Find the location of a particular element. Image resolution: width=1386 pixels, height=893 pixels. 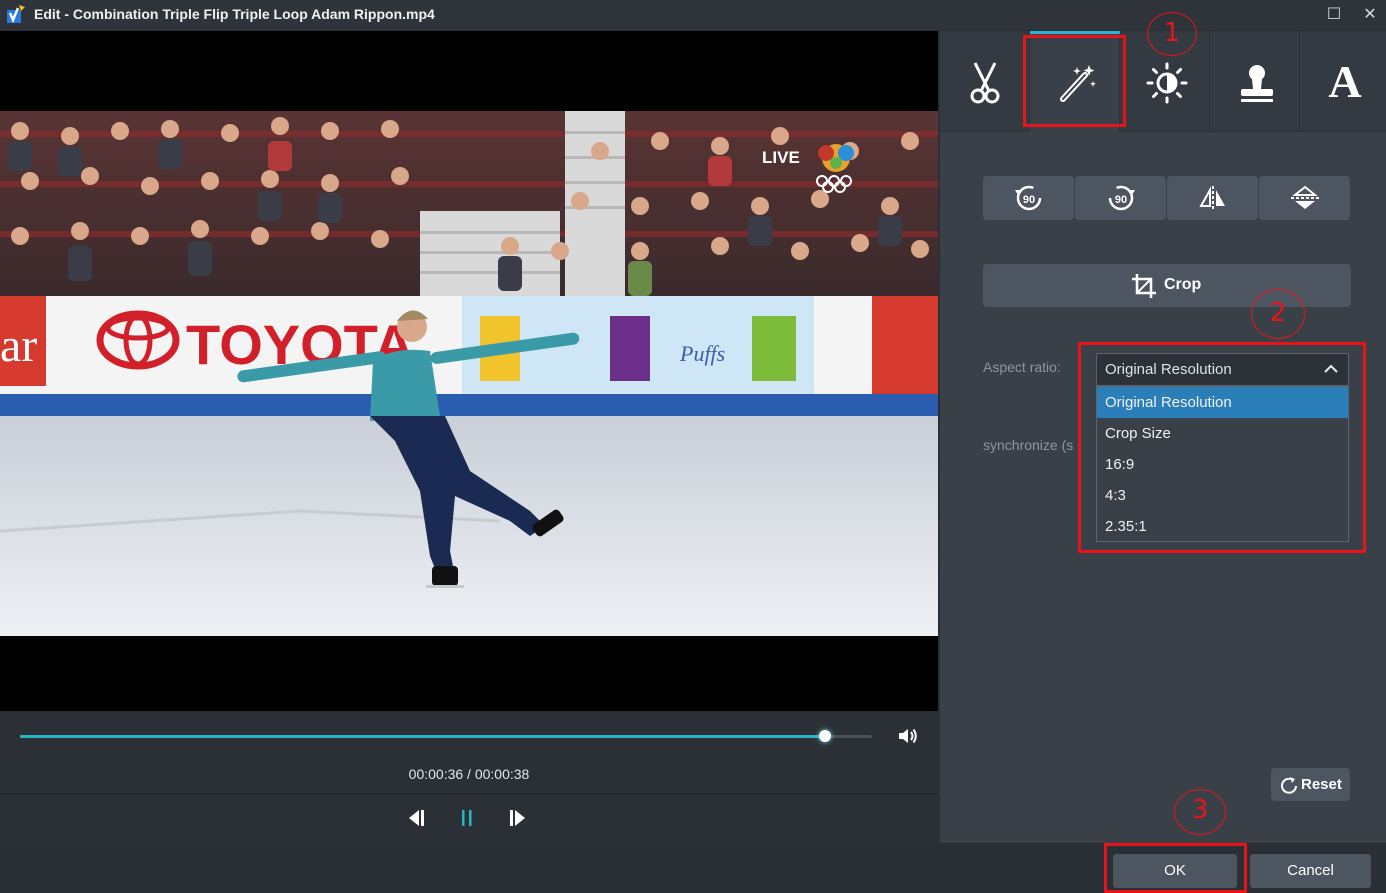

seek-bar is located at coordinates (446, 736).